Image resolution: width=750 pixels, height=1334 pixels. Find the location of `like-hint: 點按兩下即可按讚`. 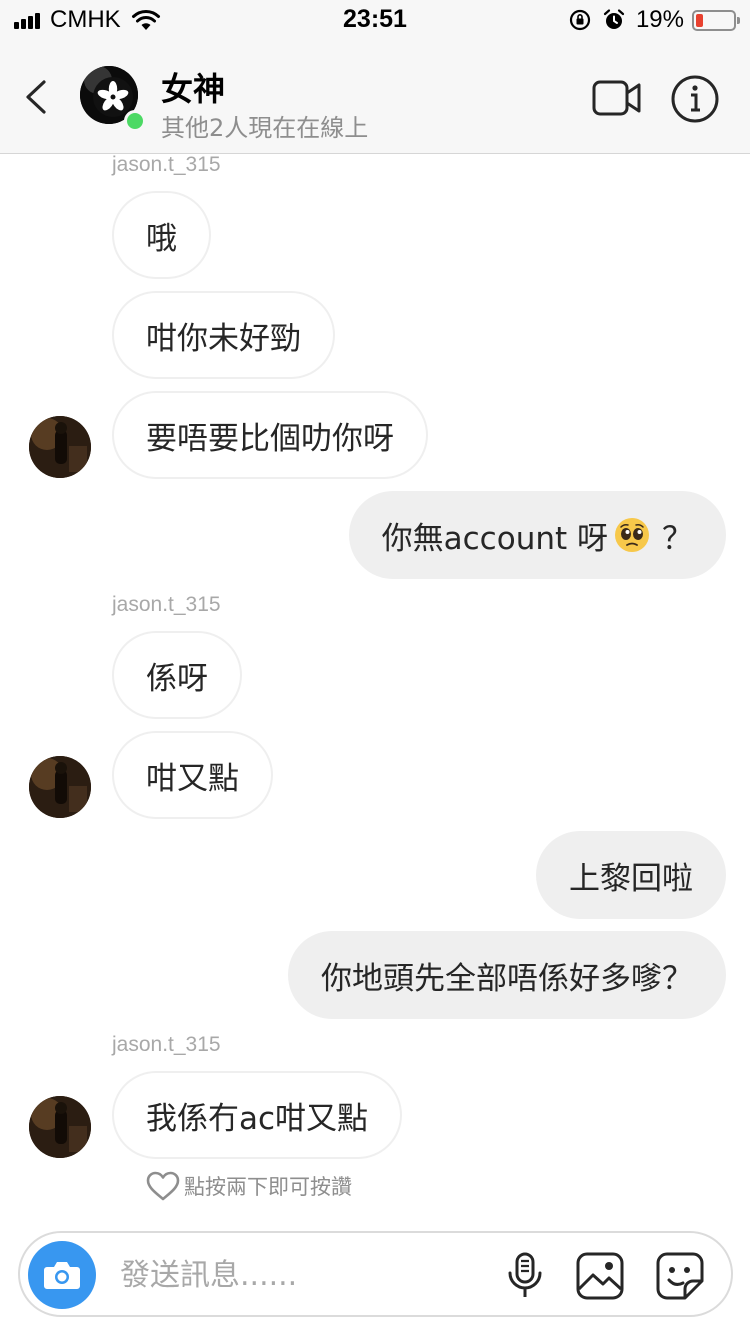

like-hint: 點按兩下即可按讚 is located at coordinates (249, 1186).